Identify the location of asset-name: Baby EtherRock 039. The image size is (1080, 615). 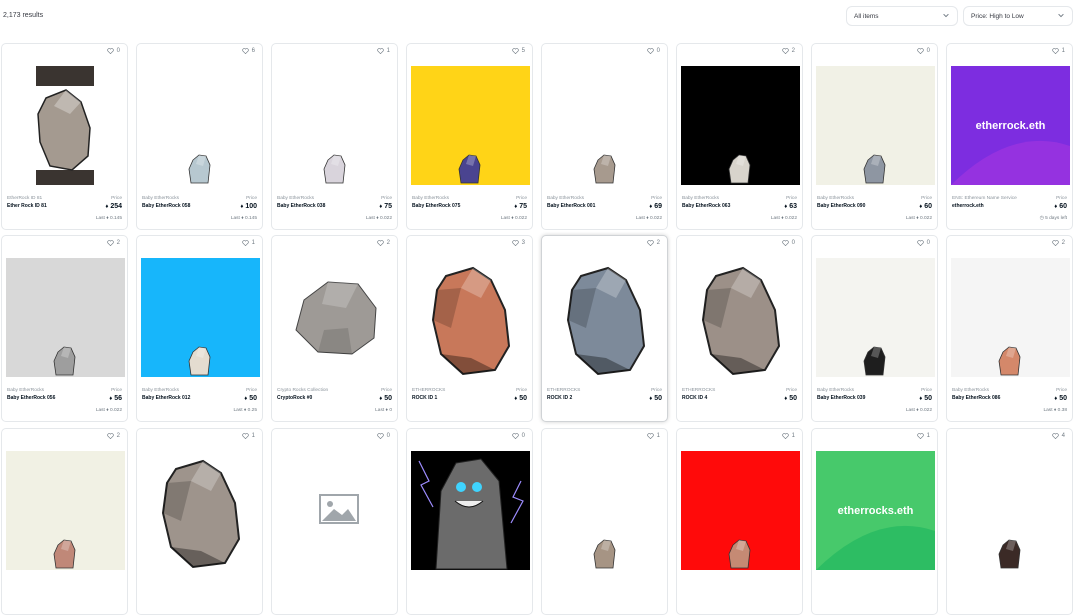
(841, 398).